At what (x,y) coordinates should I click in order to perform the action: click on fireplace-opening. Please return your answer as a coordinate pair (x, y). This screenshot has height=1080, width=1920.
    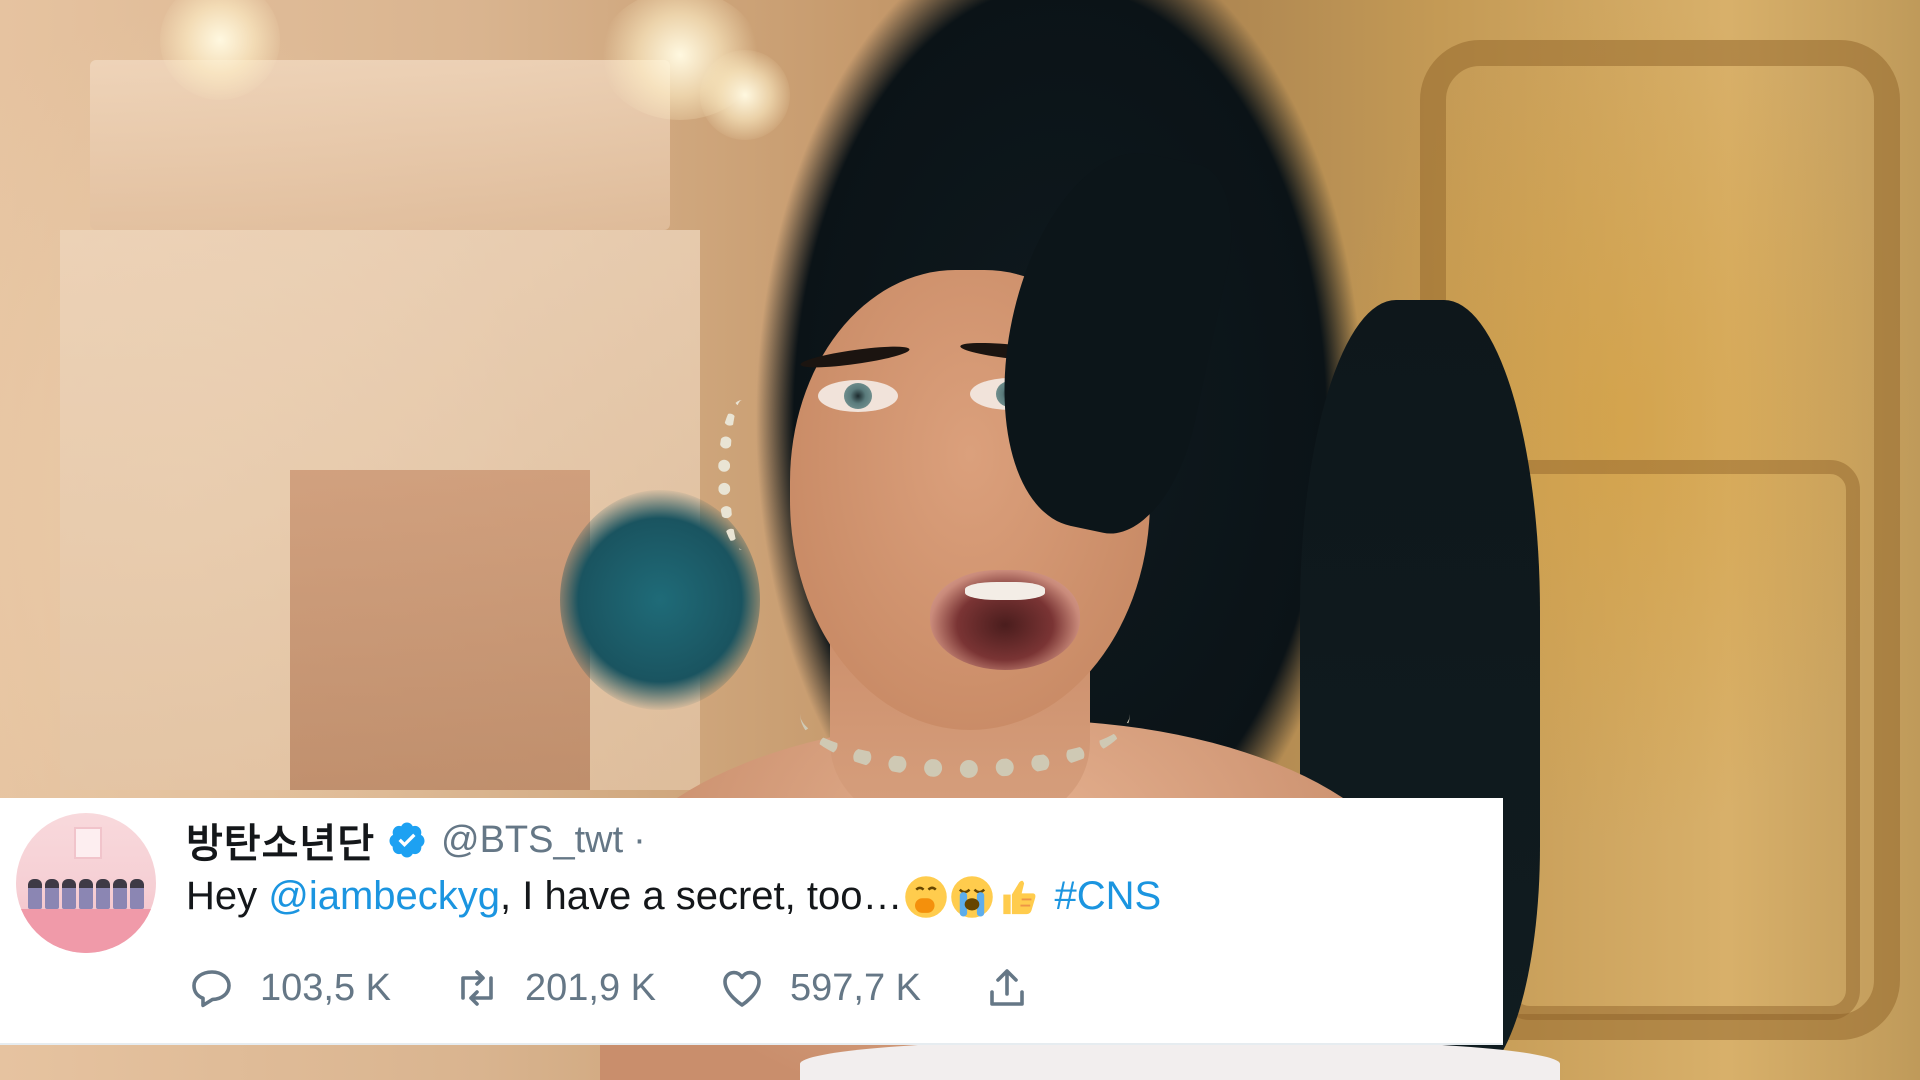
    Looking at the image, I should click on (440, 630).